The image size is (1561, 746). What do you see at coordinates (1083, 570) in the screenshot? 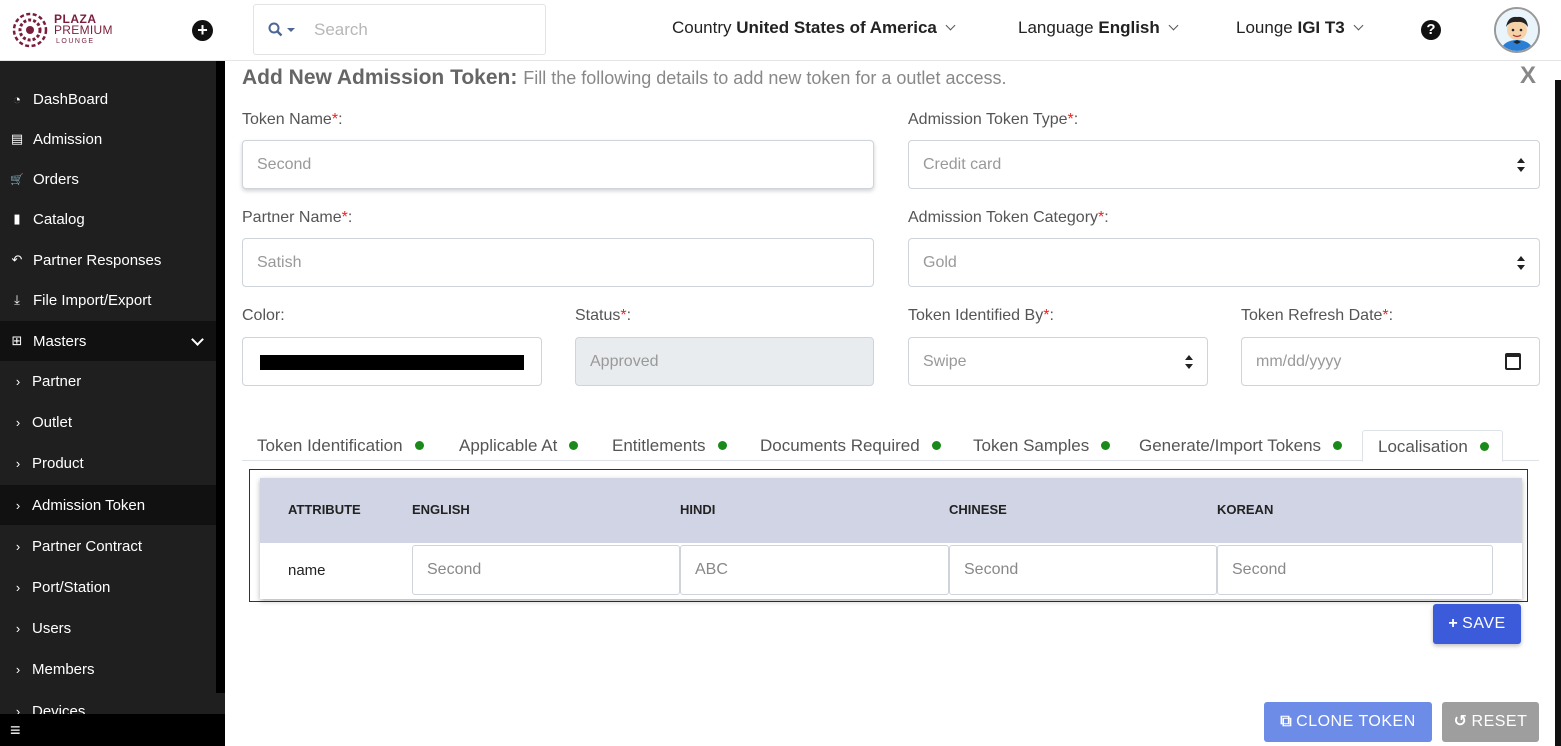
I see `chinese-name-input` at bounding box center [1083, 570].